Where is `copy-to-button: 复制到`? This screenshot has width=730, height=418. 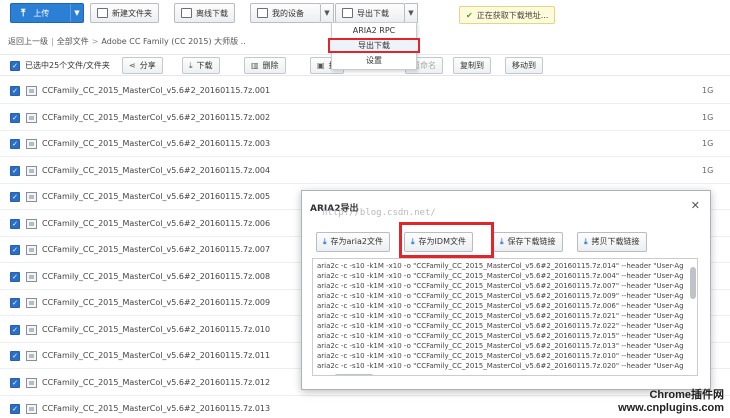 copy-to-button: 复制到 is located at coordinates (472, 65).